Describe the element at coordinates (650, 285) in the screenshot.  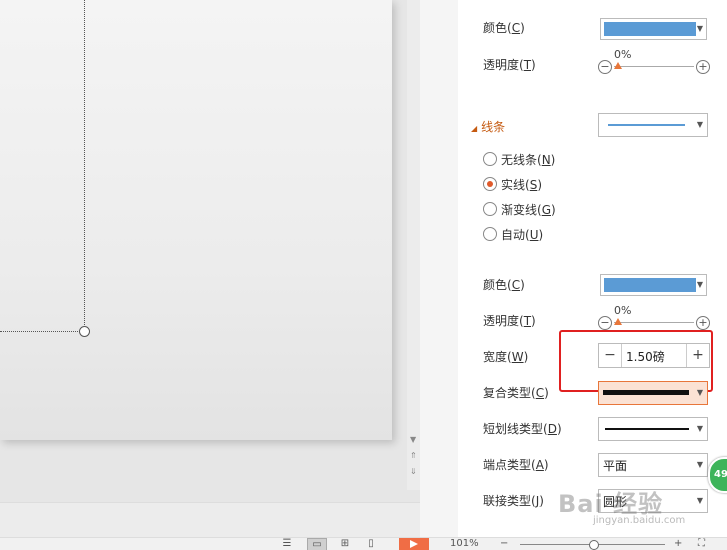
I see `line-color-swatch` at that location.